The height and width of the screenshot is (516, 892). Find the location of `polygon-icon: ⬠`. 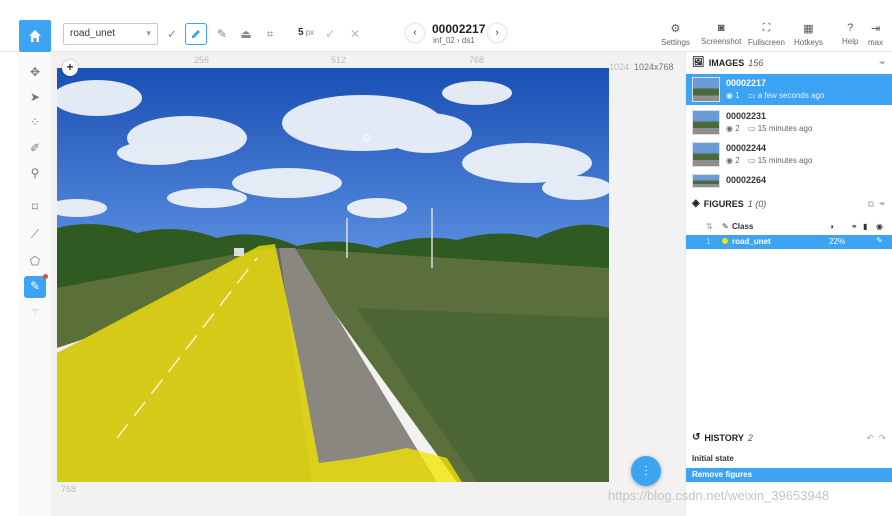

polygon-icon: ⬠ is located at coordinates (35, 261).